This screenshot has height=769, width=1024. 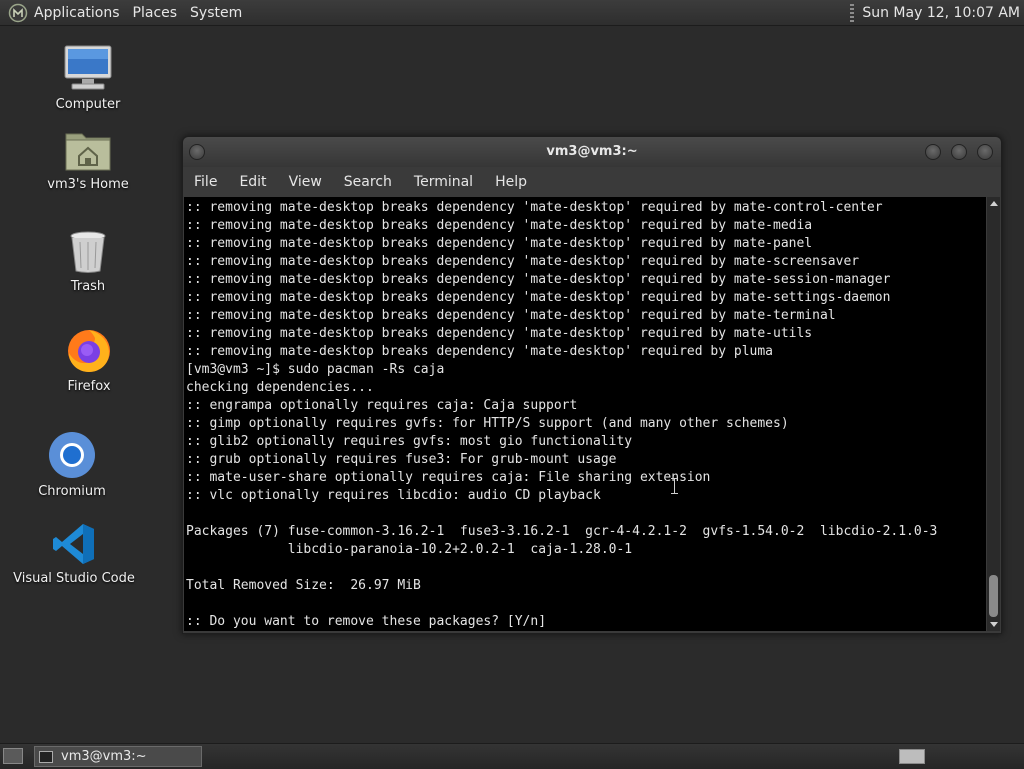 What do you see at coordinates (592, 181) in the screenshot?
I see `terminal-menubar: File Edit View Search Terminal Help` at bounding box center [592, 181].